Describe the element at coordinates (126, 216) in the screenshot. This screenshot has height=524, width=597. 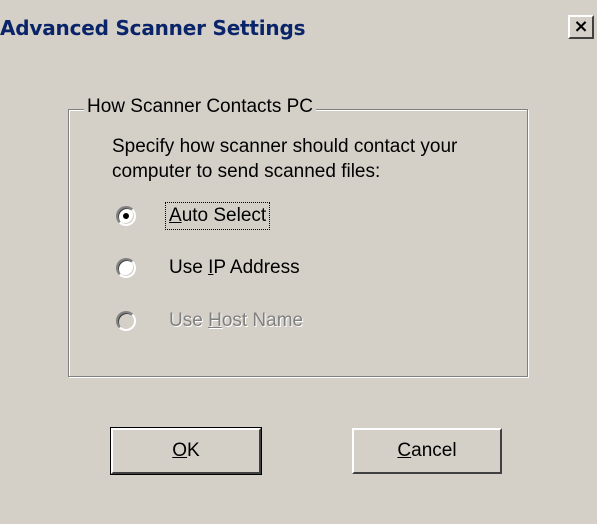
I see `radio-button-auto-select` at that location.